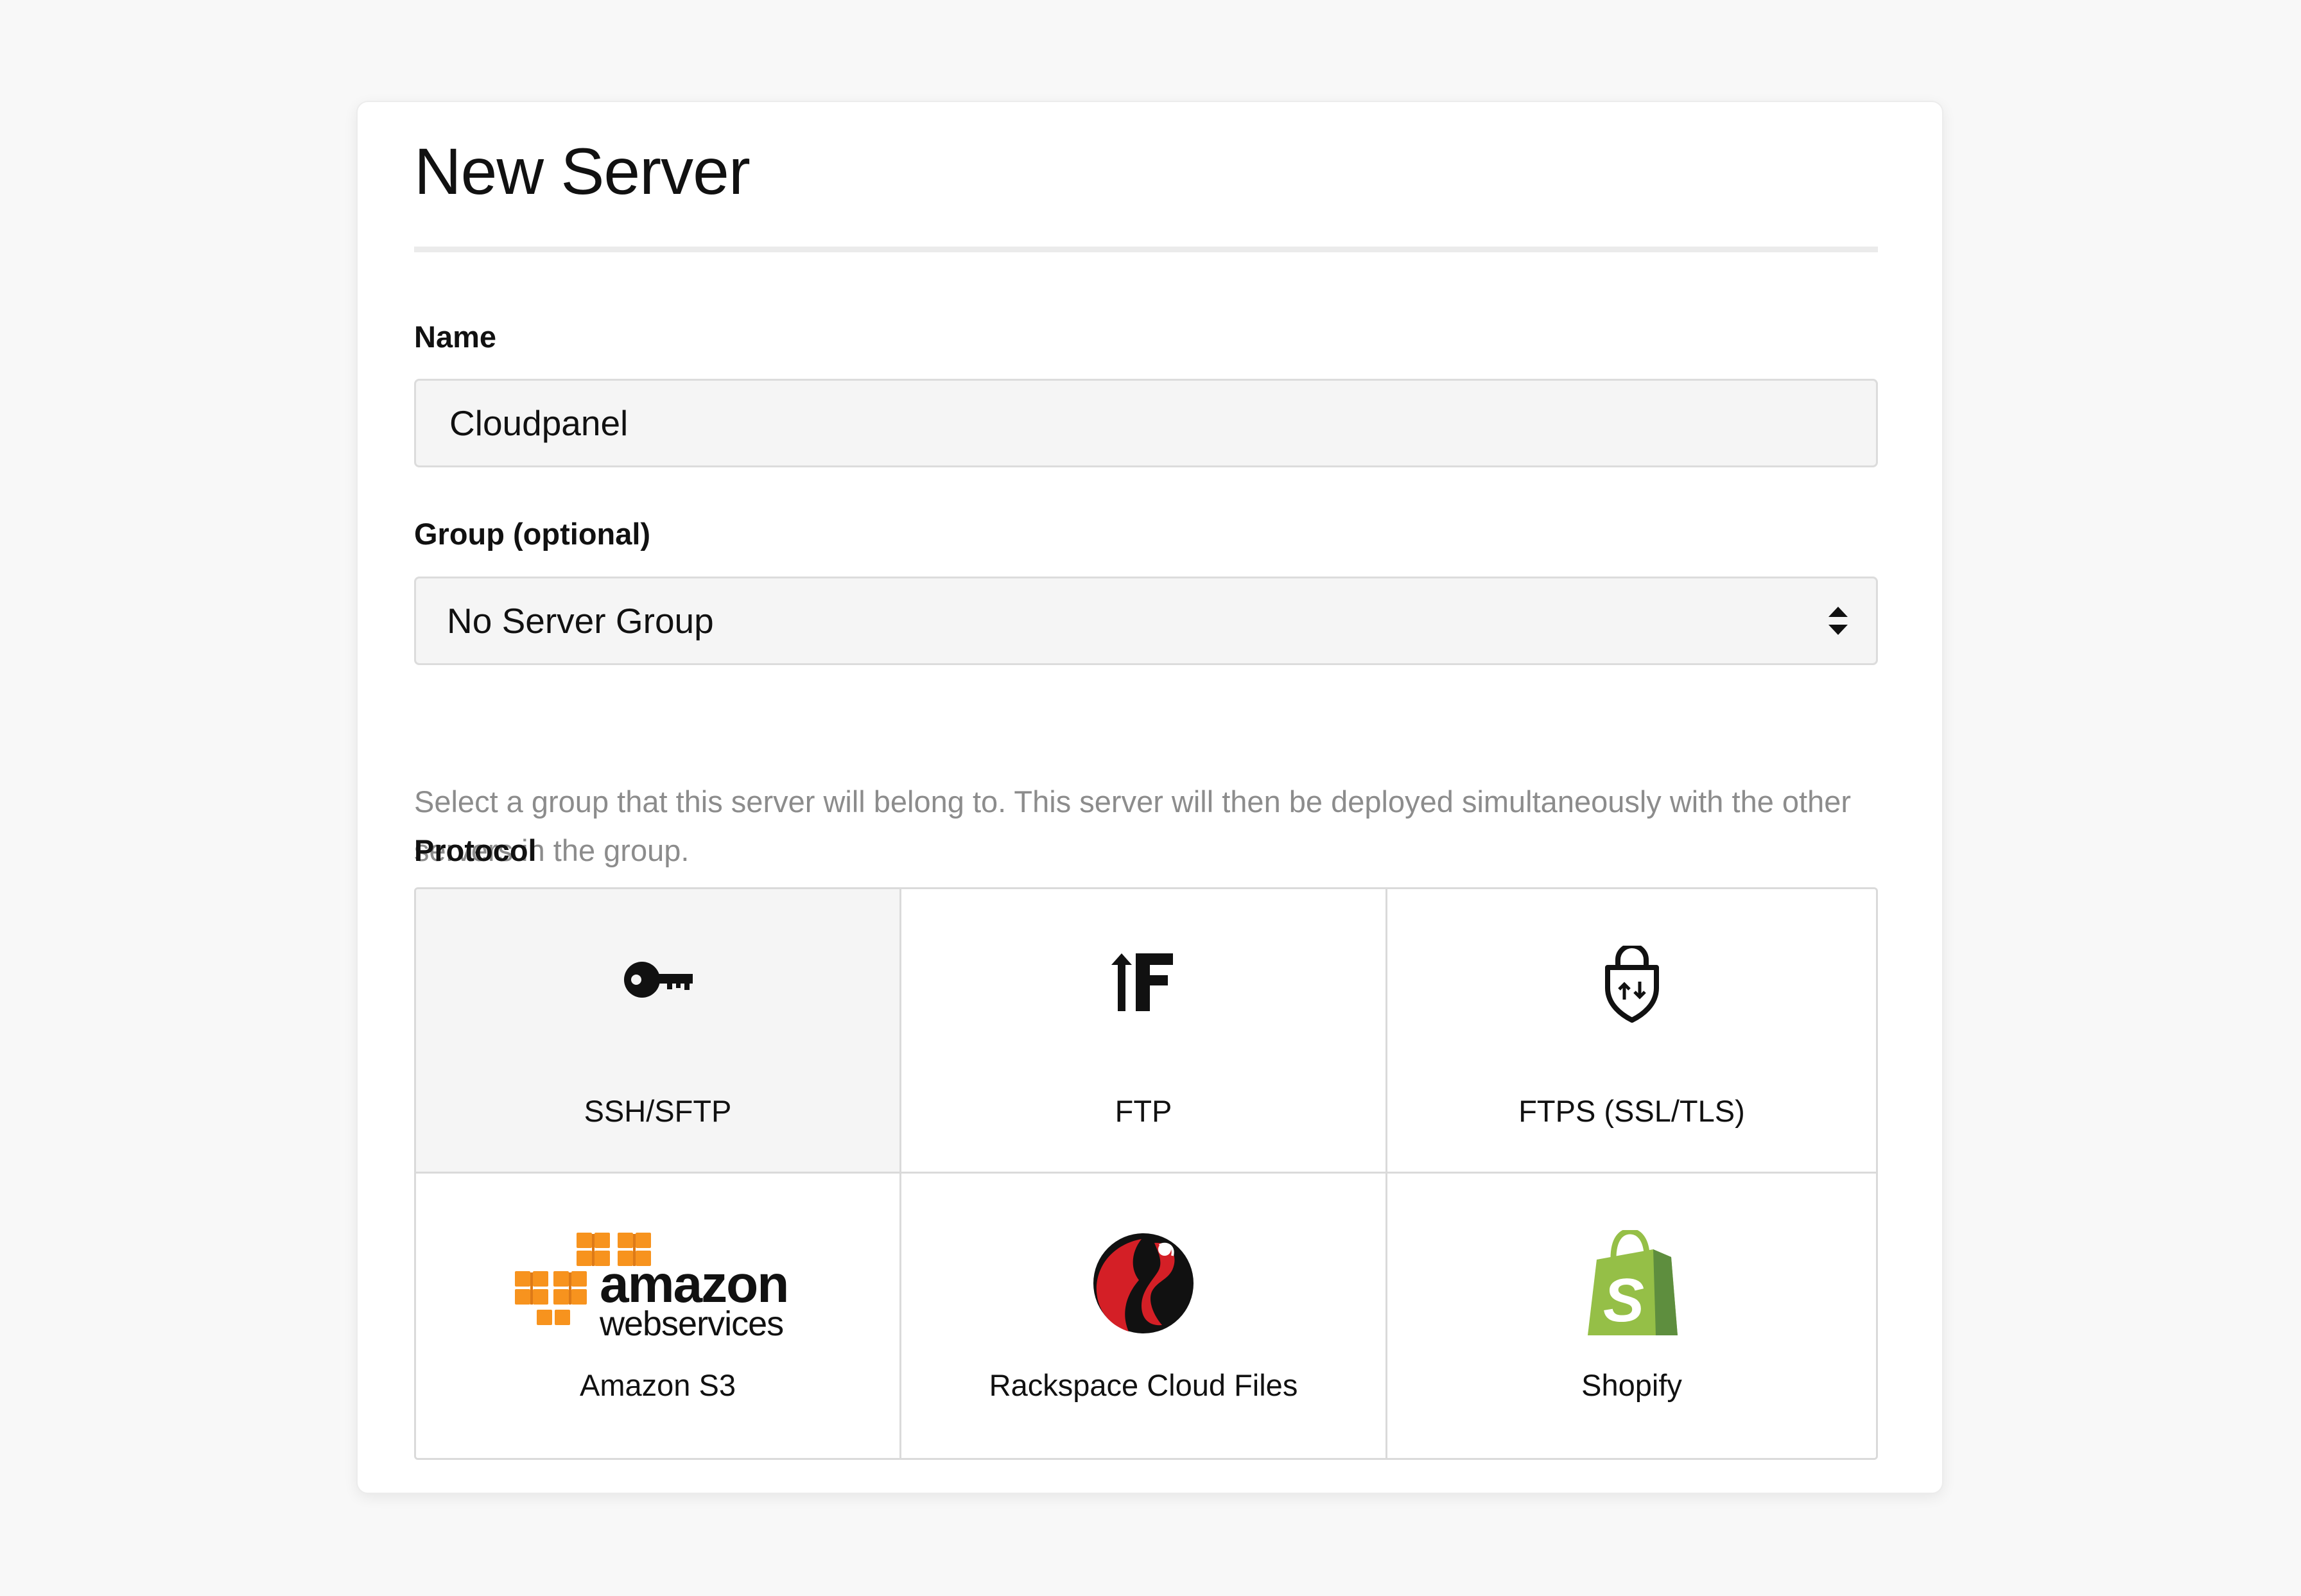 Image resolution: width=2301 pixels, height=1596 pixels. Describe the element at coordinates (658, 1111) in the screenshot. I see `protocol-label-ssh-sftp: SSH/SFTP` at that location.